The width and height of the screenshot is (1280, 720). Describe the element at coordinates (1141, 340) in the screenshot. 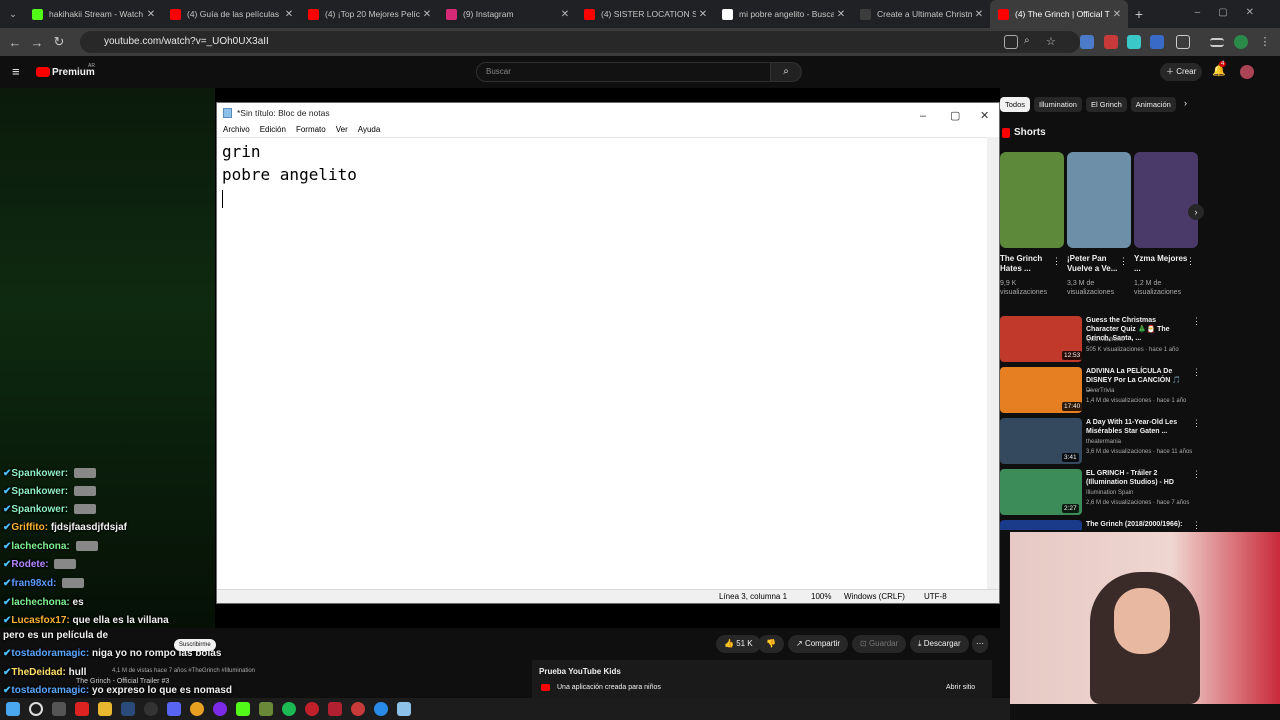

I see `video-channel: Quiz Madness` at that location.